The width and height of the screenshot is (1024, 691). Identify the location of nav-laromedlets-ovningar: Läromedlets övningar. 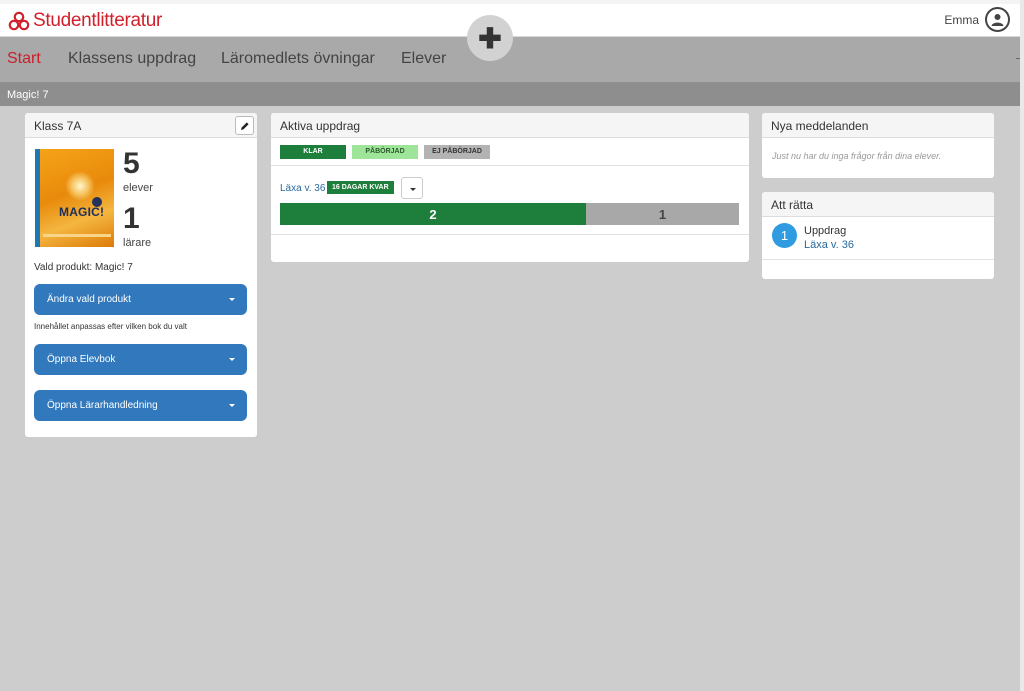
(298, 59).